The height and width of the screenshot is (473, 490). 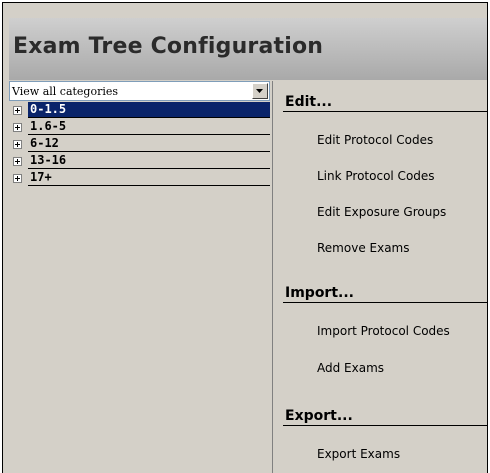 What do you see at coordinates (41, 177) in the screenshot?
I see `tree-item-label: 17+` at bounding box center [41, 177].